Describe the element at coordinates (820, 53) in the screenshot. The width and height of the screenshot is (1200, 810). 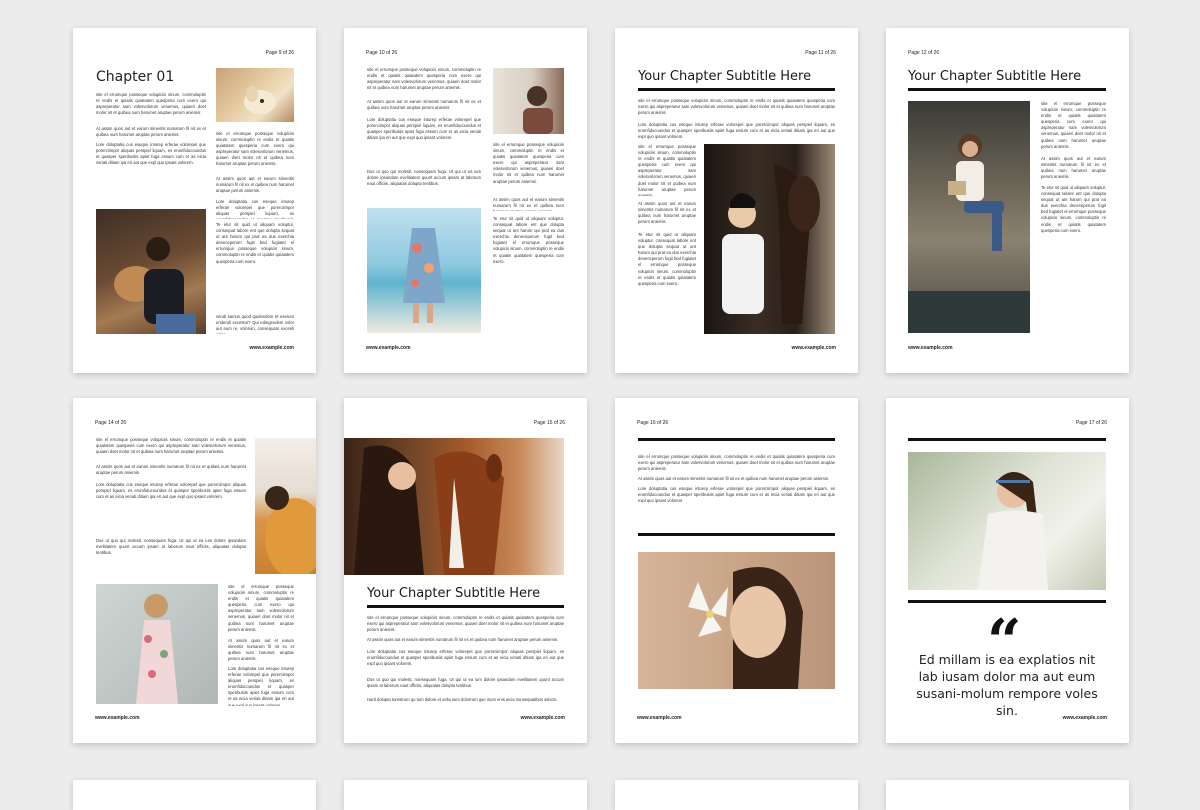
I see `page-number: Page 11 of 26` at that location.